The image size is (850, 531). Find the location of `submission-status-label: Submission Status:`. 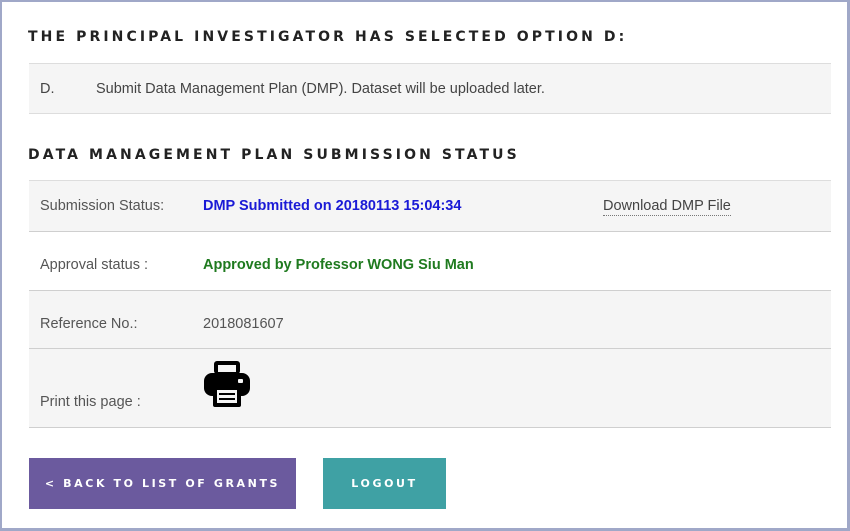

submission-status-label: Submission Status: is located at coordinates (102, 206).